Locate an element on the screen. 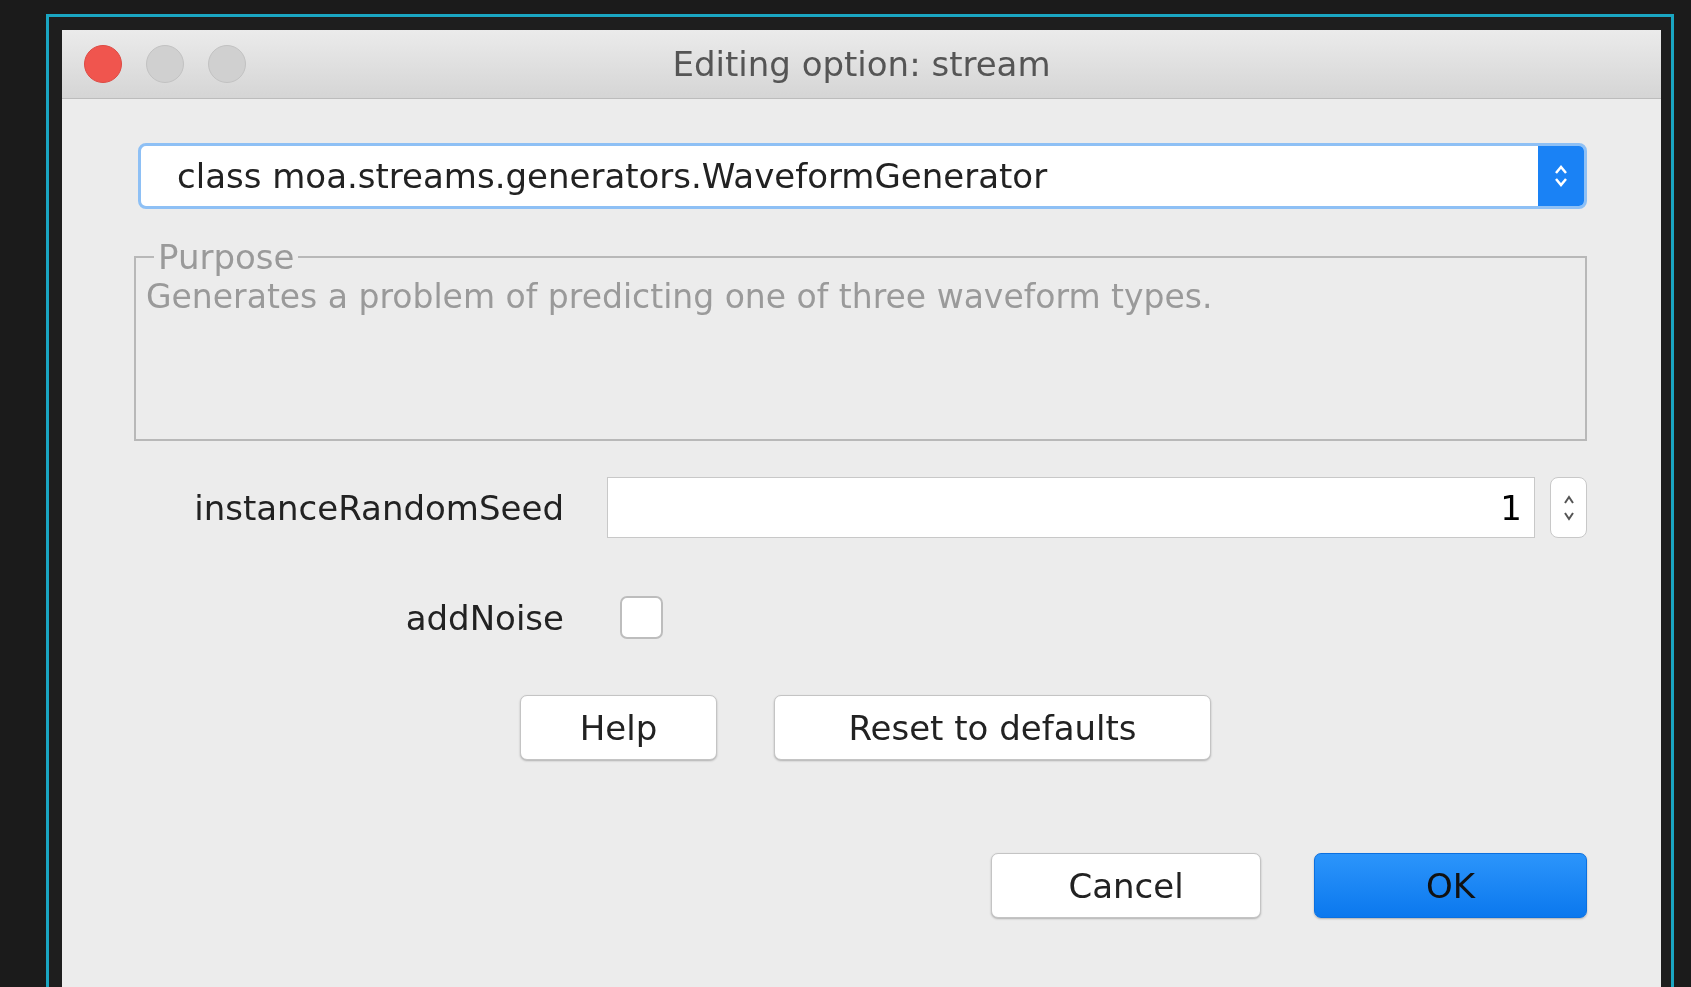 Image resolution: width=1691 pixels, height=987 pixels. purpose-text: Generates a problem of predicting one of three waveform types. is located at coordinates (680, 296).